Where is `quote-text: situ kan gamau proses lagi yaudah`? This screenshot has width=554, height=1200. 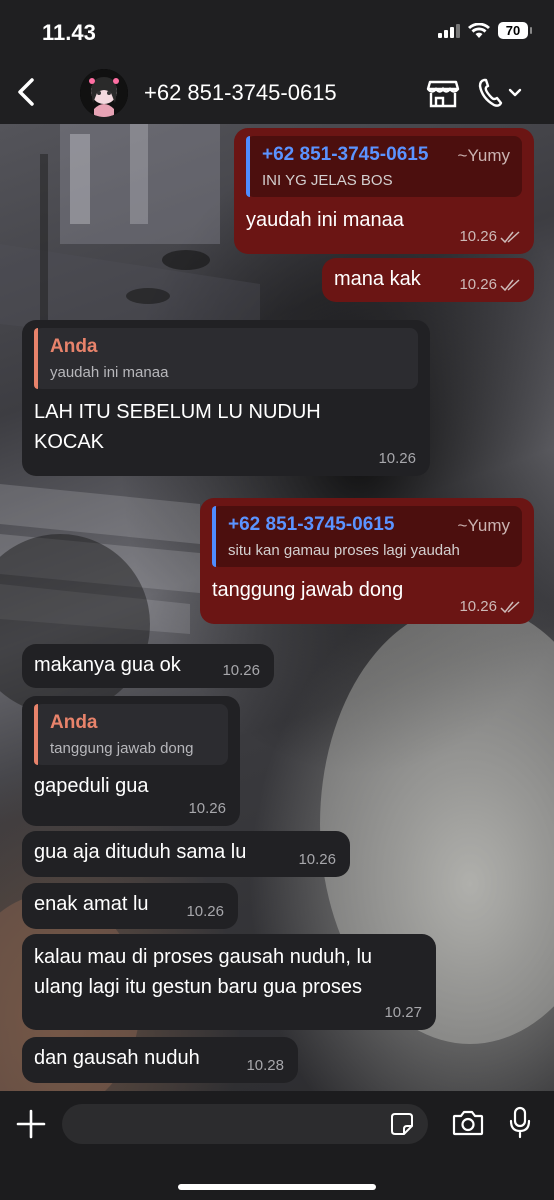
quote-text: situ kan gamau proses lagi yaudah is located at coordinates (344, 550).